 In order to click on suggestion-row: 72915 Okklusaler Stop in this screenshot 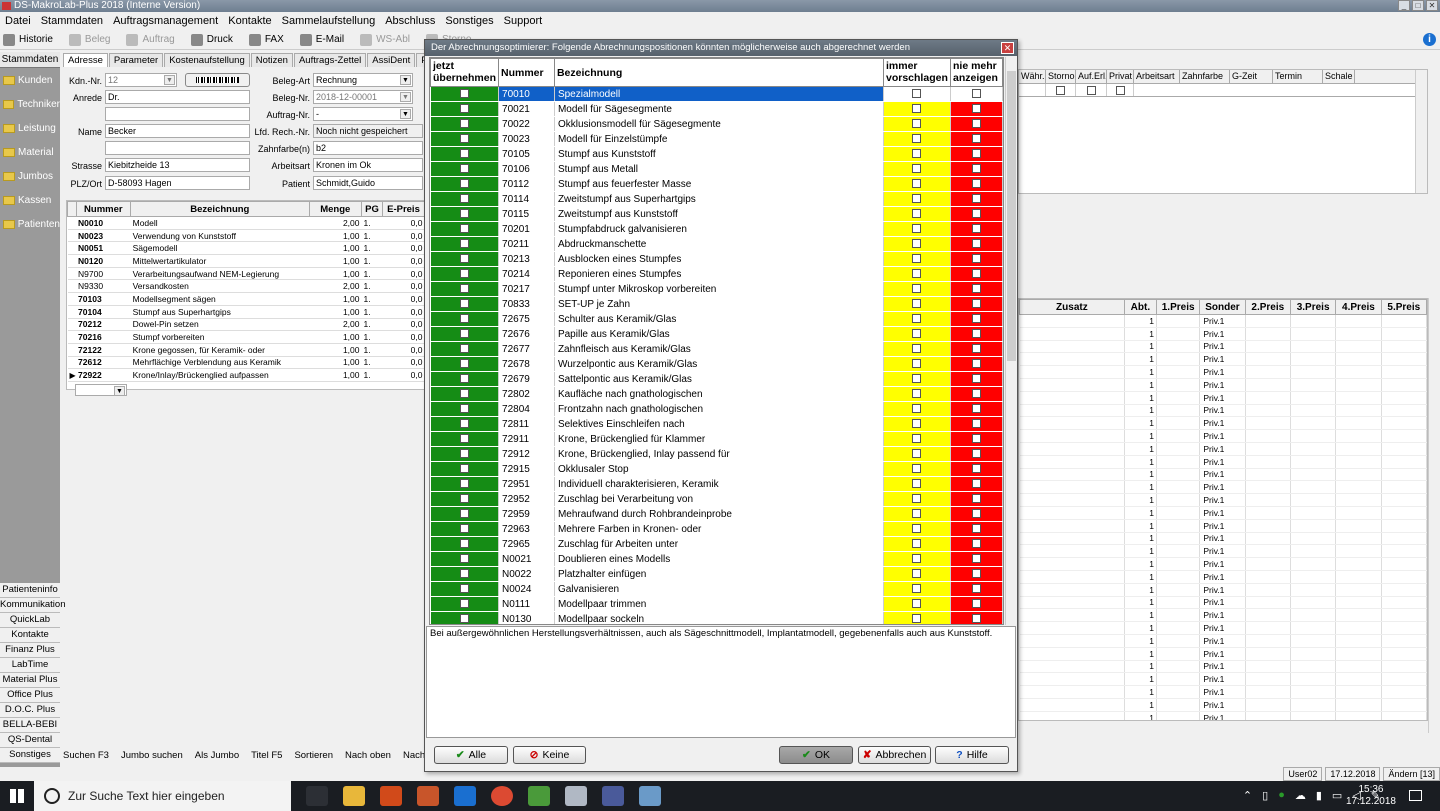, I will do `click(716, 469)`.